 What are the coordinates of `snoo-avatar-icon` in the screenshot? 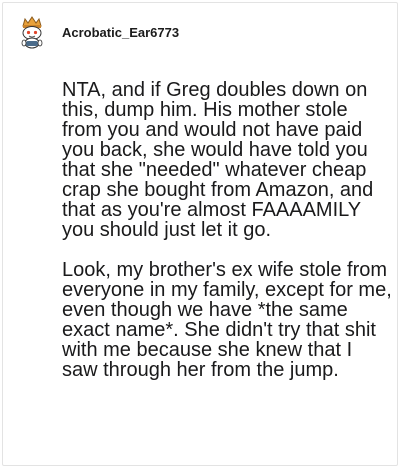 It's located at (32, 32).